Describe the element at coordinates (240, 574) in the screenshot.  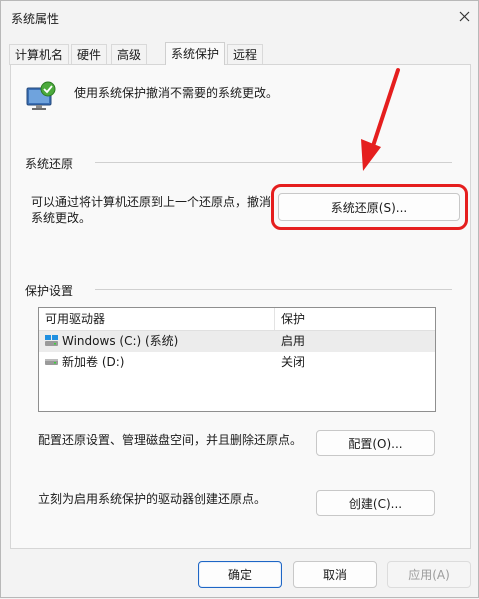
I see `ok-button: 确定` at that location.